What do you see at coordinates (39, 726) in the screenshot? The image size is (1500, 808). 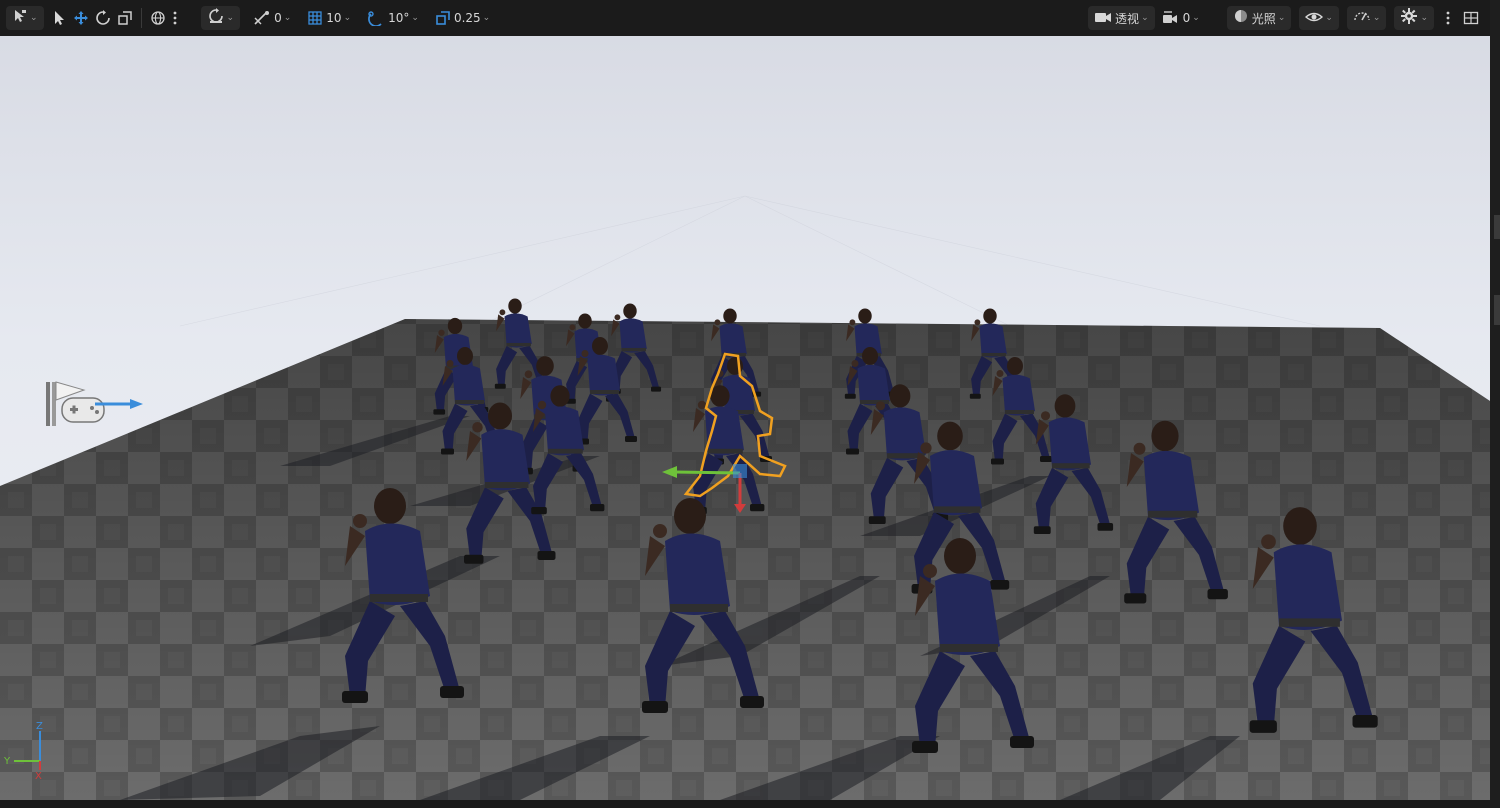 I see `axis-z-label: Z` at bounding box center [39, 726].